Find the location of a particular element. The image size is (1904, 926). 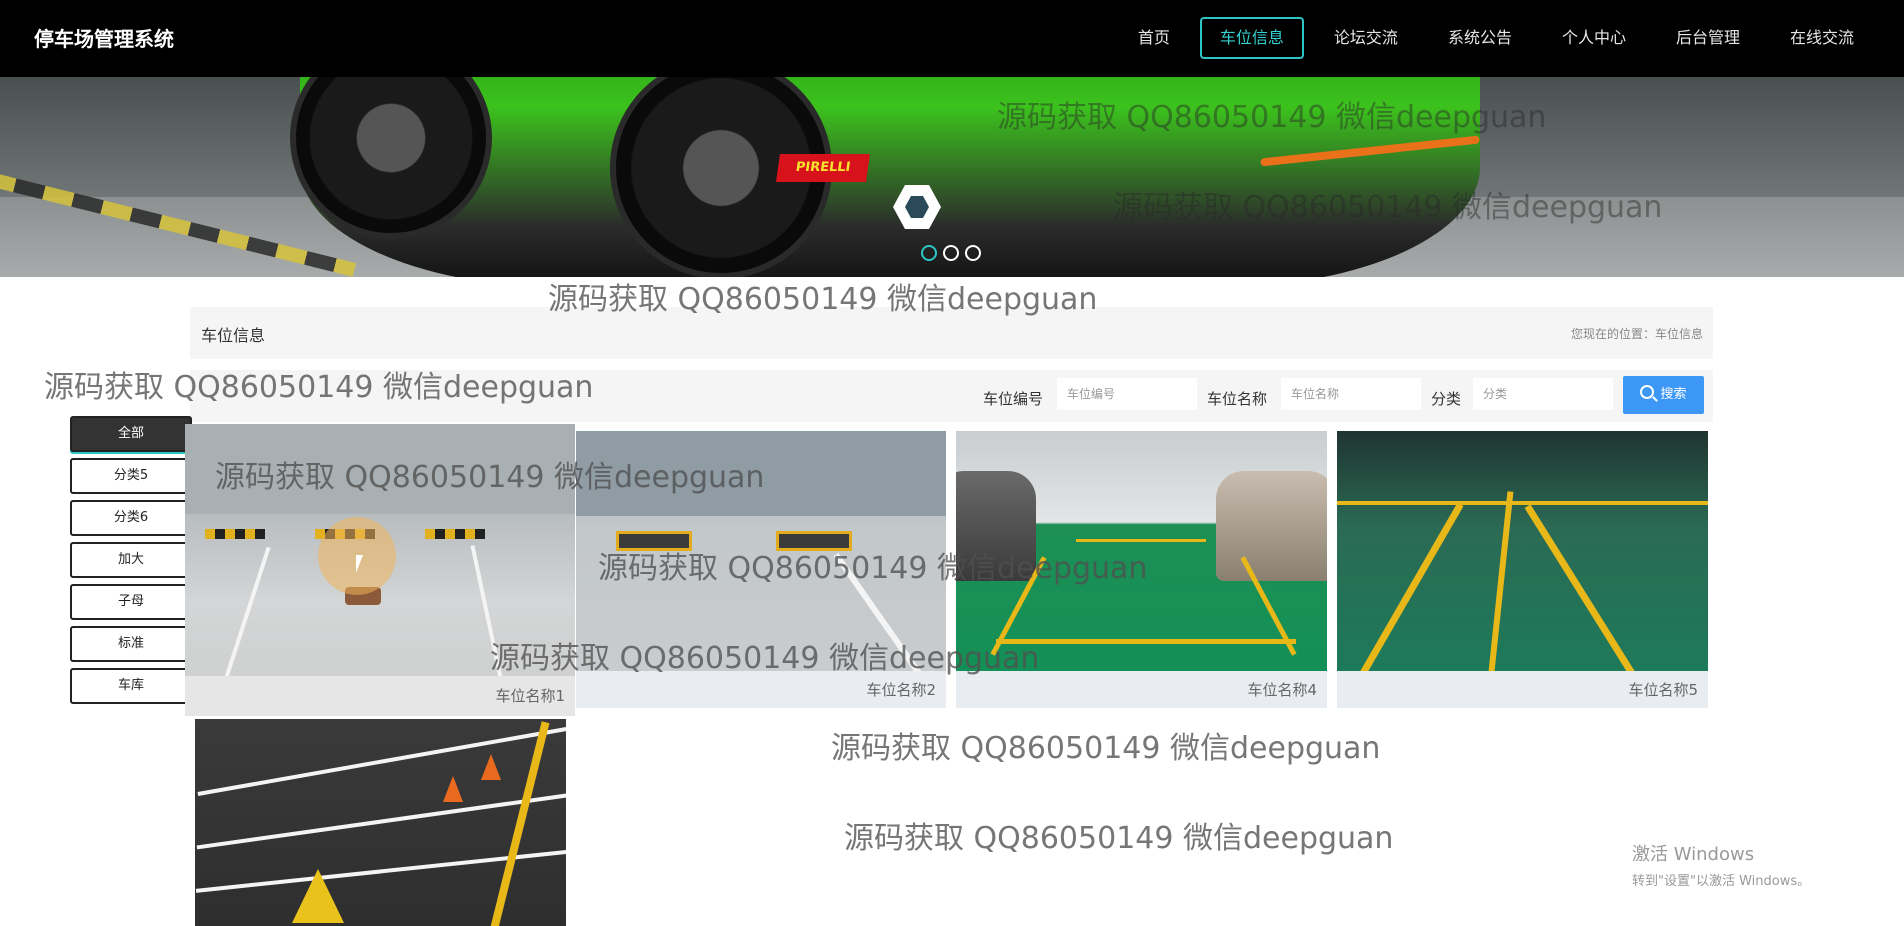

main-menu: 首页 车位信息 论坛交流 系统公告 个人中心 后台管理 在线交流 is located at coordinates (1491, 38).